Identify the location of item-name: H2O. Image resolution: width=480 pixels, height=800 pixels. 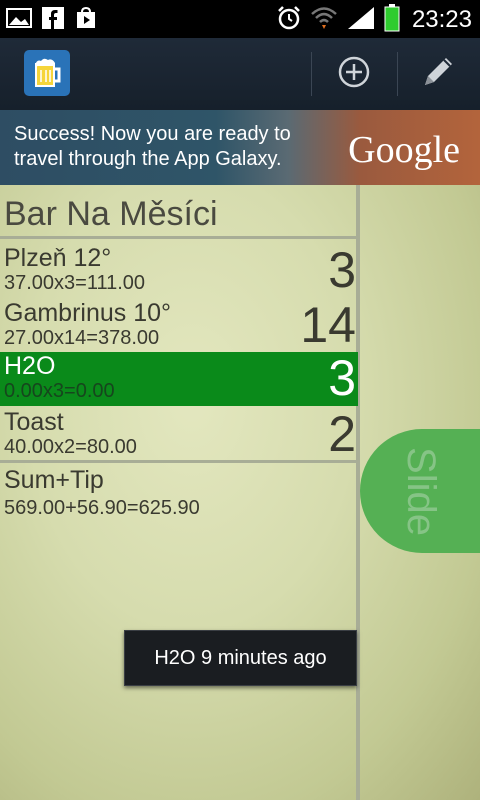
(30, 366).